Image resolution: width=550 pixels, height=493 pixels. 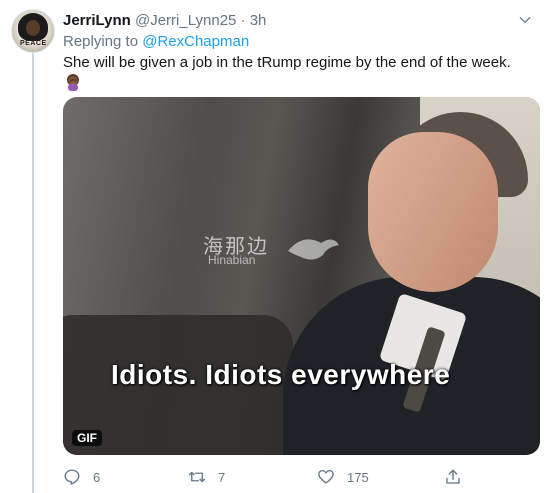 What do you see at coordinates (72, 477) in the screenshot?
I see `reply-icon` at bounding box center [72, 477].